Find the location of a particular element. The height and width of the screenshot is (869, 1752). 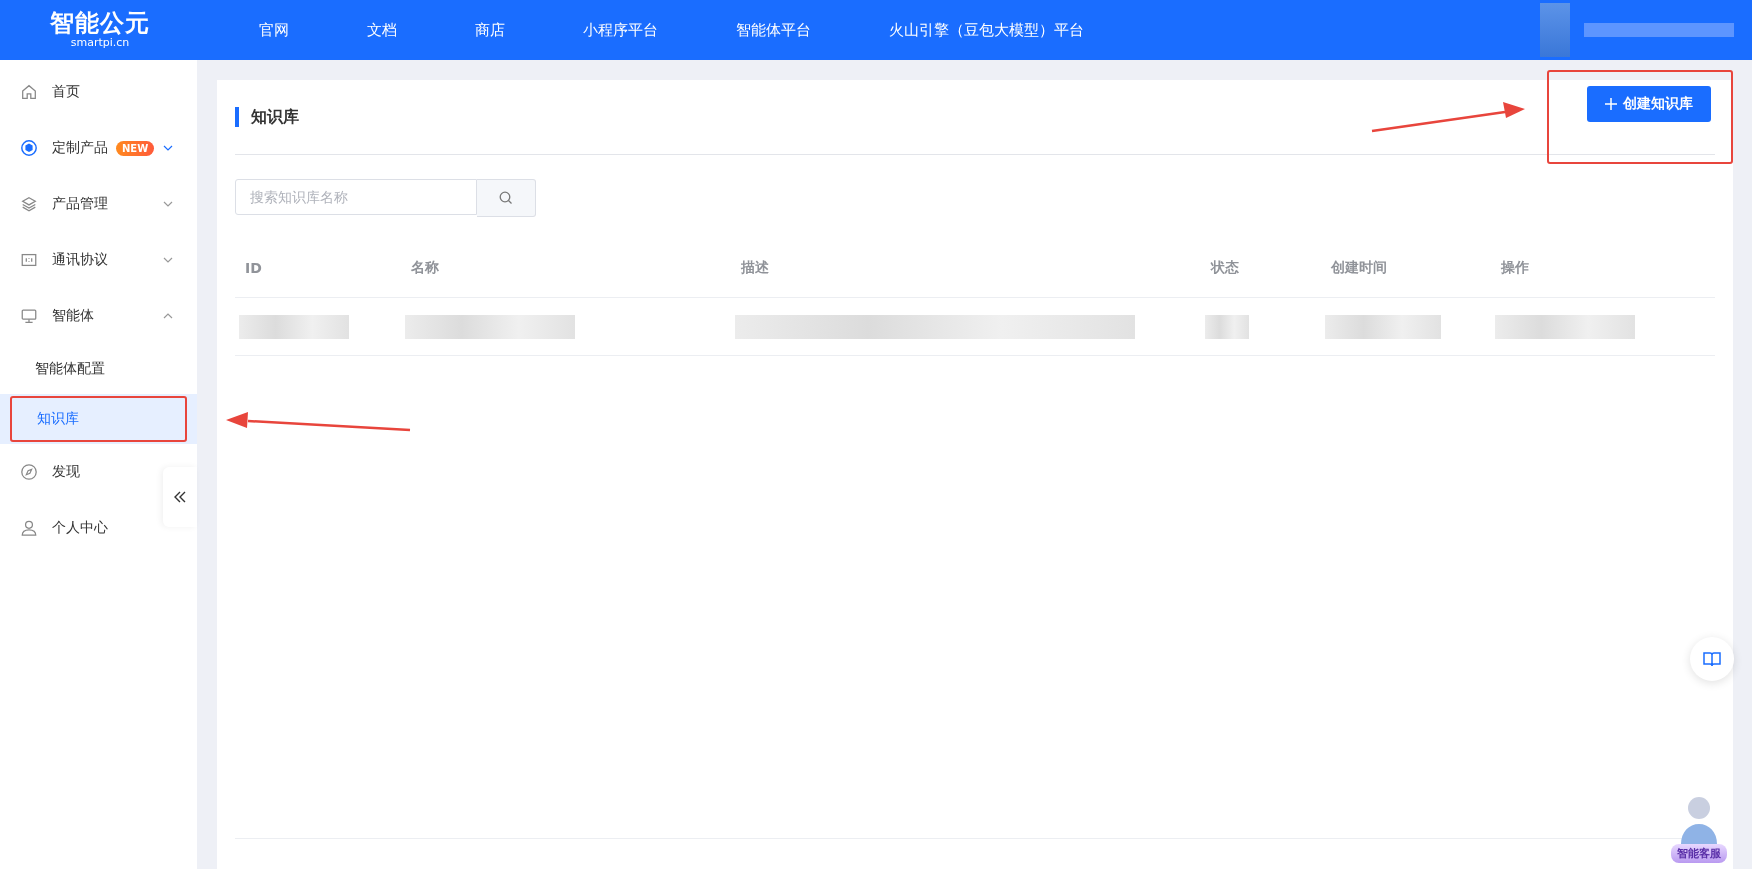

create-knowledge-base-button: 创建知识库 is located at coordinates (1649, 104).